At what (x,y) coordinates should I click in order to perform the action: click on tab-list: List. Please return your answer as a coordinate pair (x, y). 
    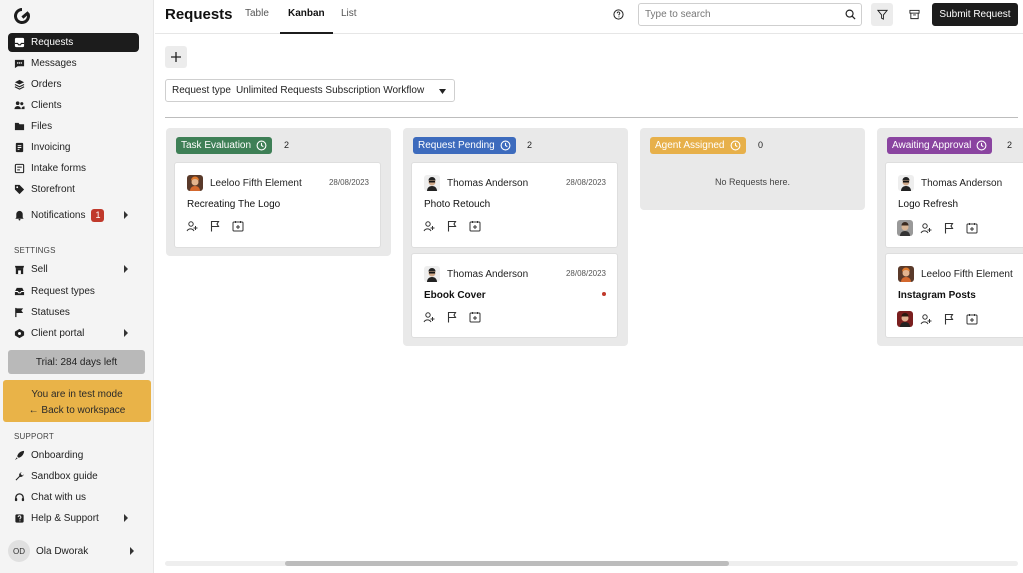
    Looking at the image, I should click on (349, 13).